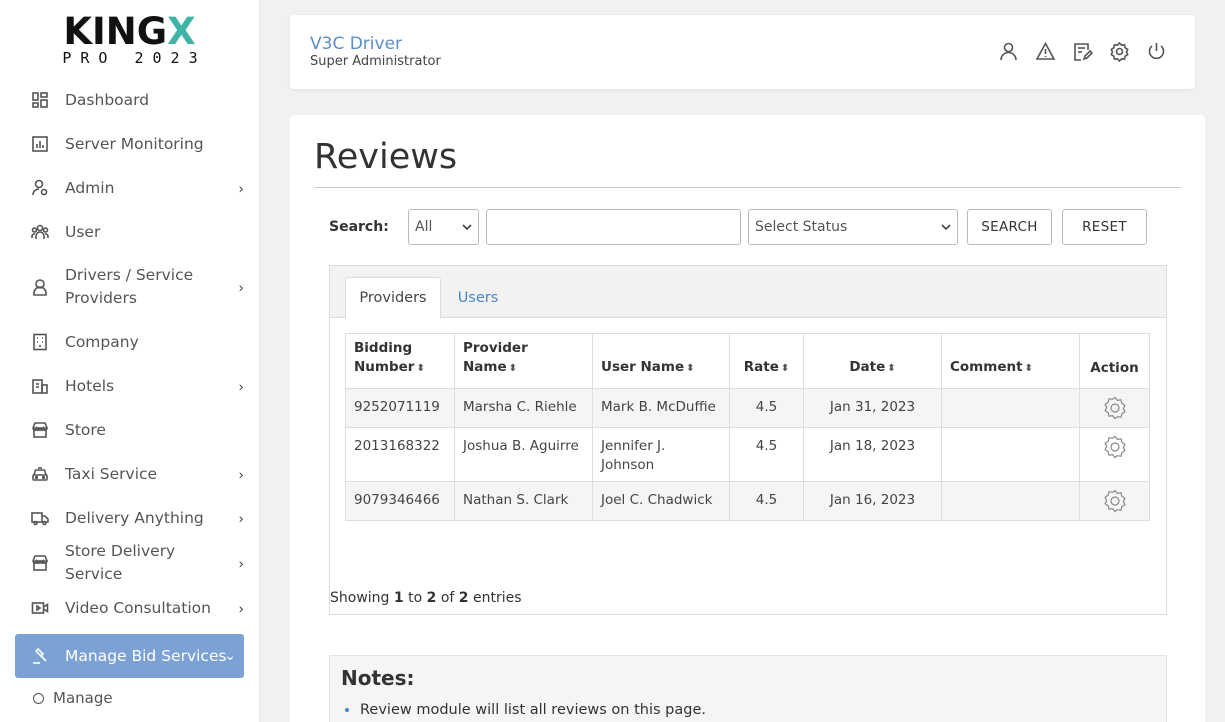 The image size is (1225, 722). I want to click on search-input, so click(613, 227).